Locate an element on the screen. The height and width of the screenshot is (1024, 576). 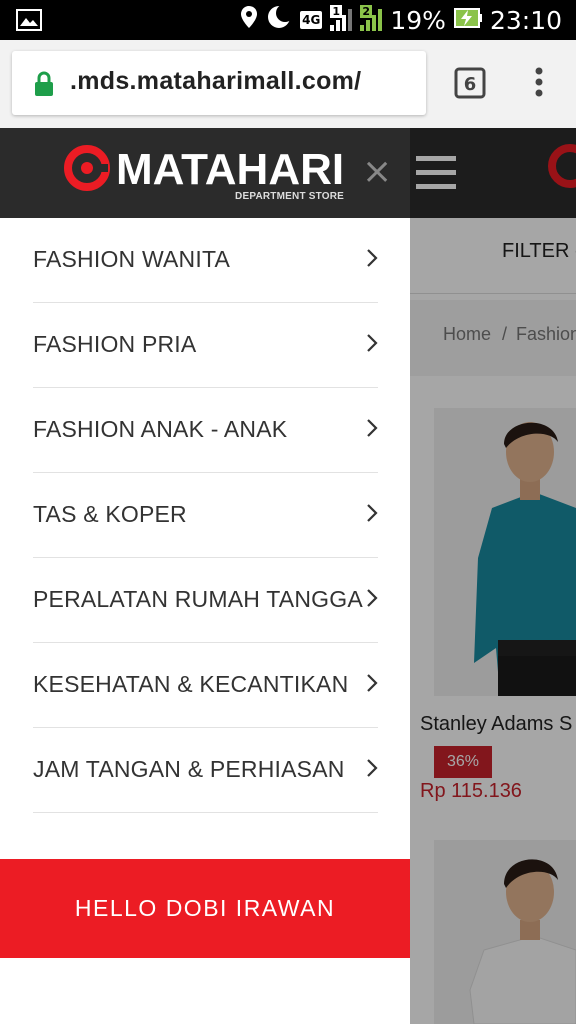
matahari-logo-icon is located at coordinates (87, 170).